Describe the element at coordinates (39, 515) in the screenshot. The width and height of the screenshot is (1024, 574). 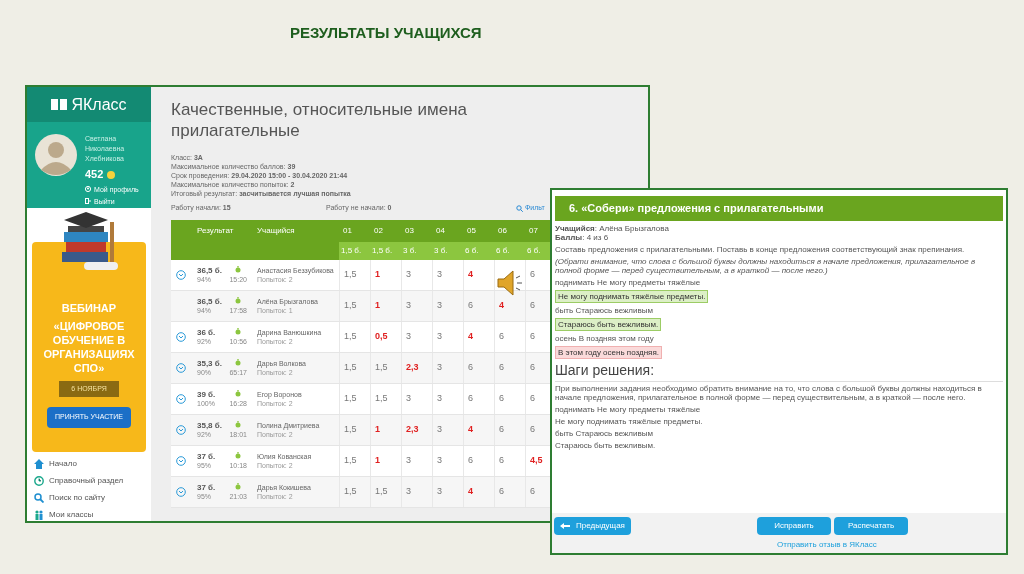
I see `people-icon` at that location.